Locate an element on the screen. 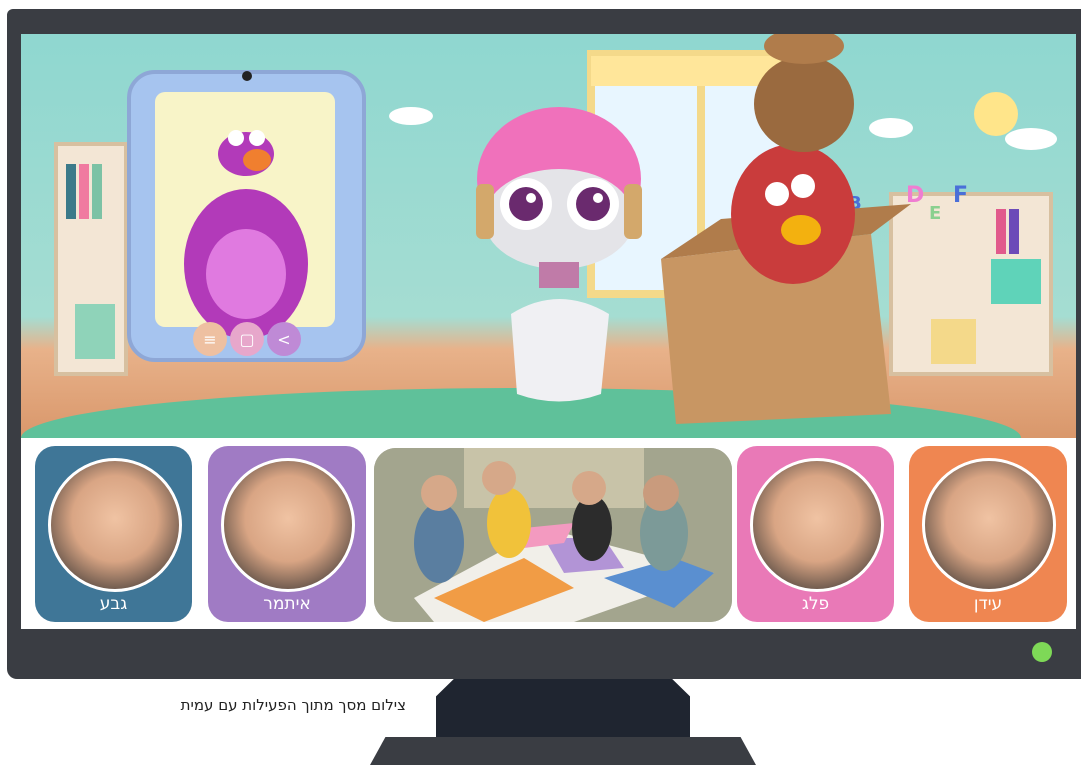  tablet-back-icon: < is located at coordinates (283, 339).